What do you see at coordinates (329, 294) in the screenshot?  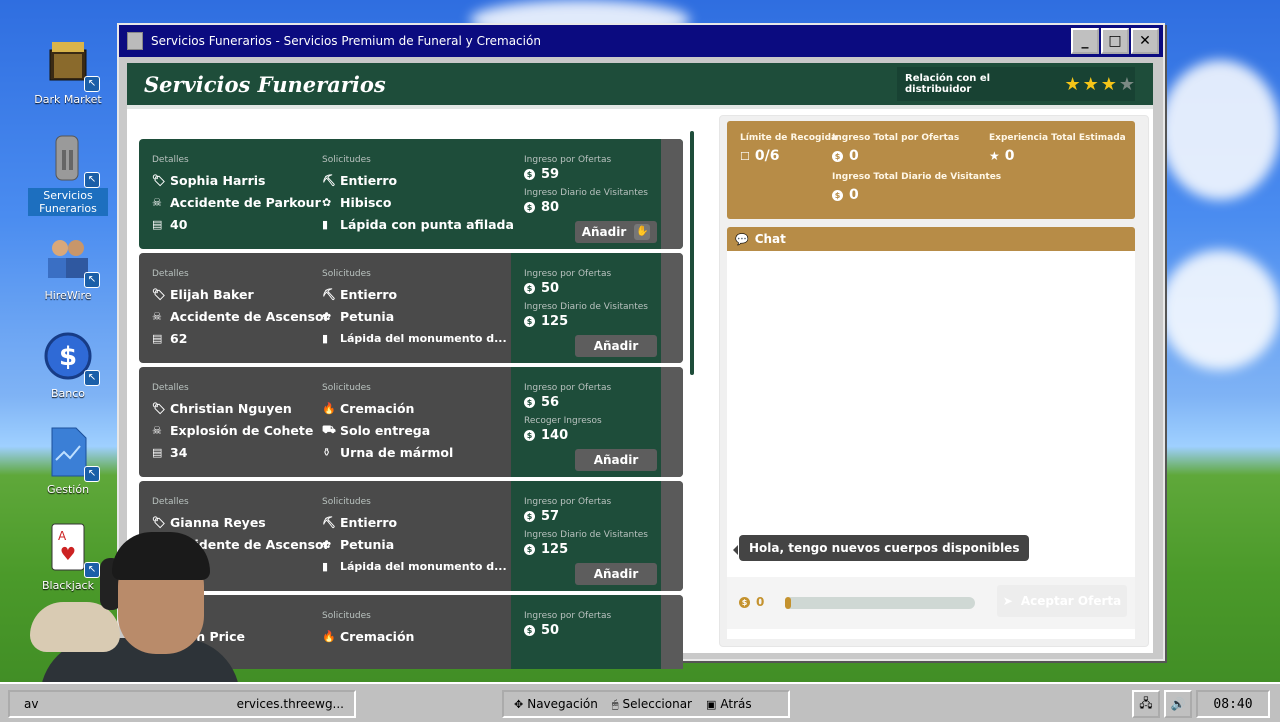 I see `shovel-icon: ⛏` at bounding box center [329, 294].